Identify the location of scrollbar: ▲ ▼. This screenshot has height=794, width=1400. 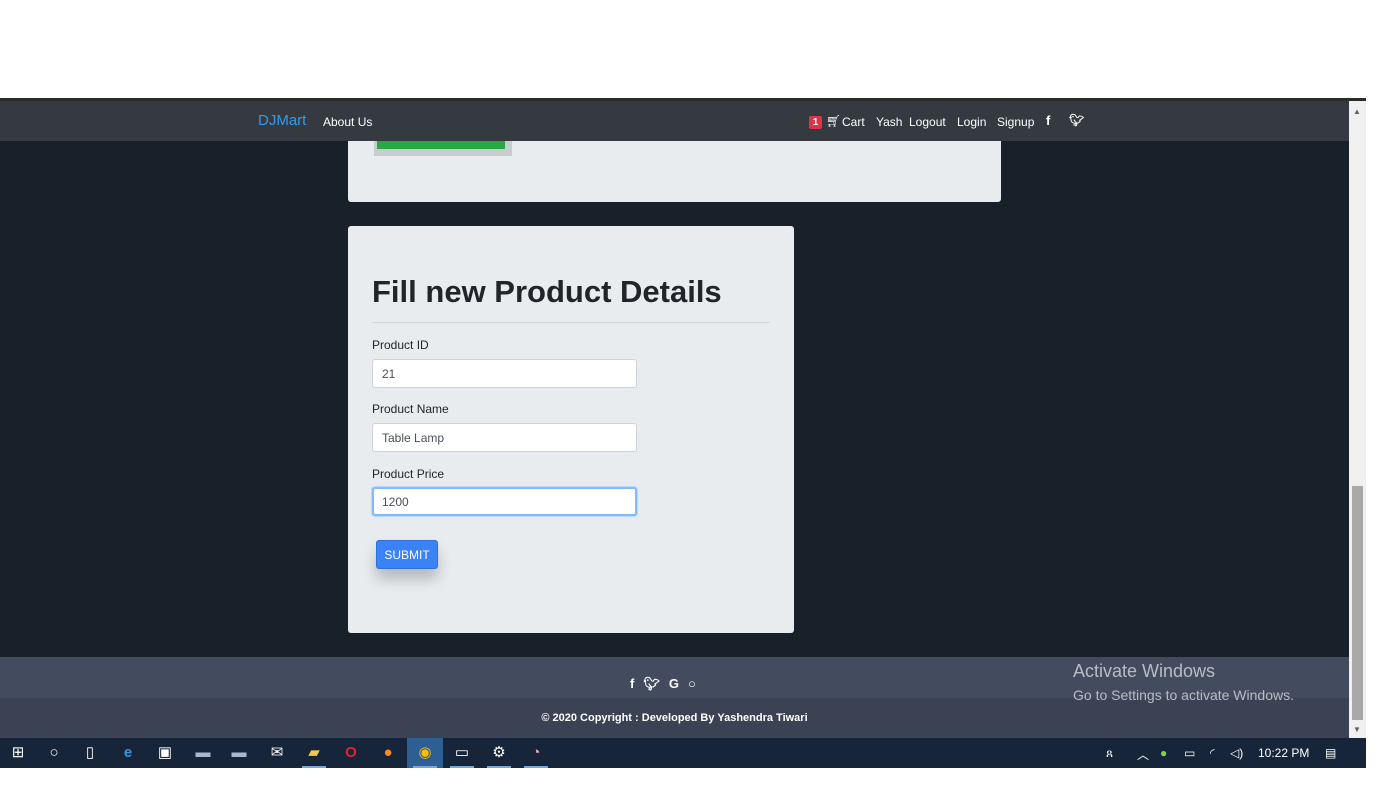
(1357, 419).